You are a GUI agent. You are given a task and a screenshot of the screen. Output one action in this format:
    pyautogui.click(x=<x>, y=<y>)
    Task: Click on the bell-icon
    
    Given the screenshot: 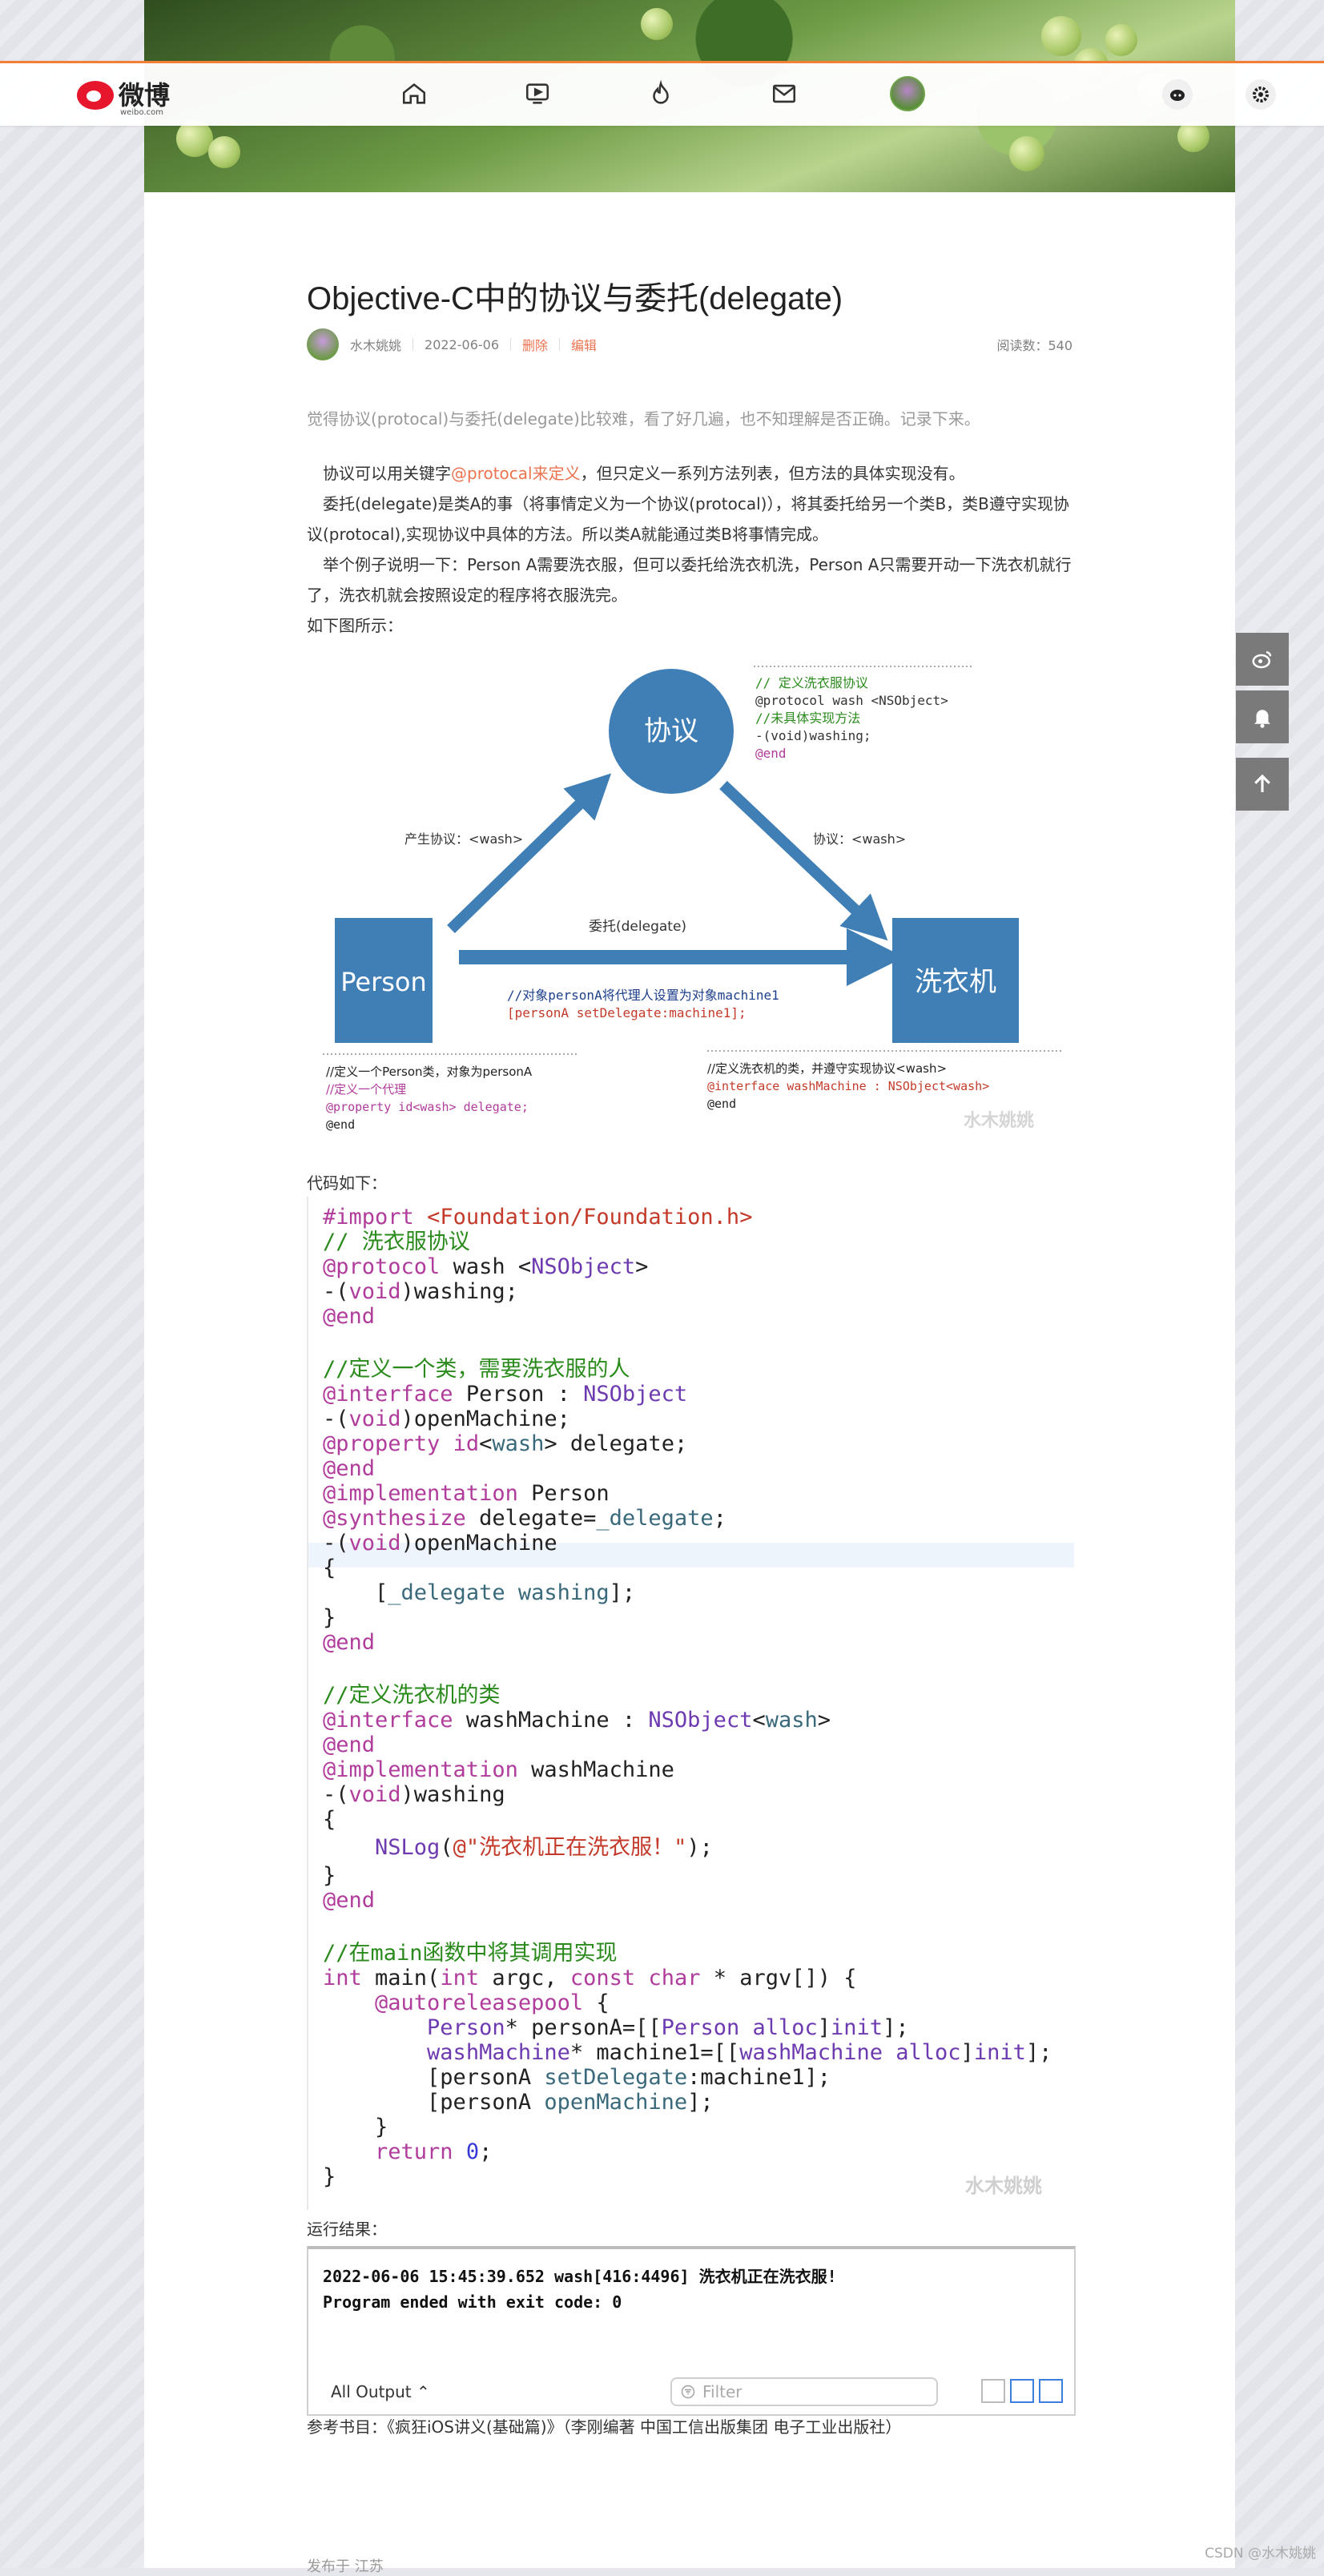 What is the action you would take?
    pyautogui.click(x=1262, y=719)
    